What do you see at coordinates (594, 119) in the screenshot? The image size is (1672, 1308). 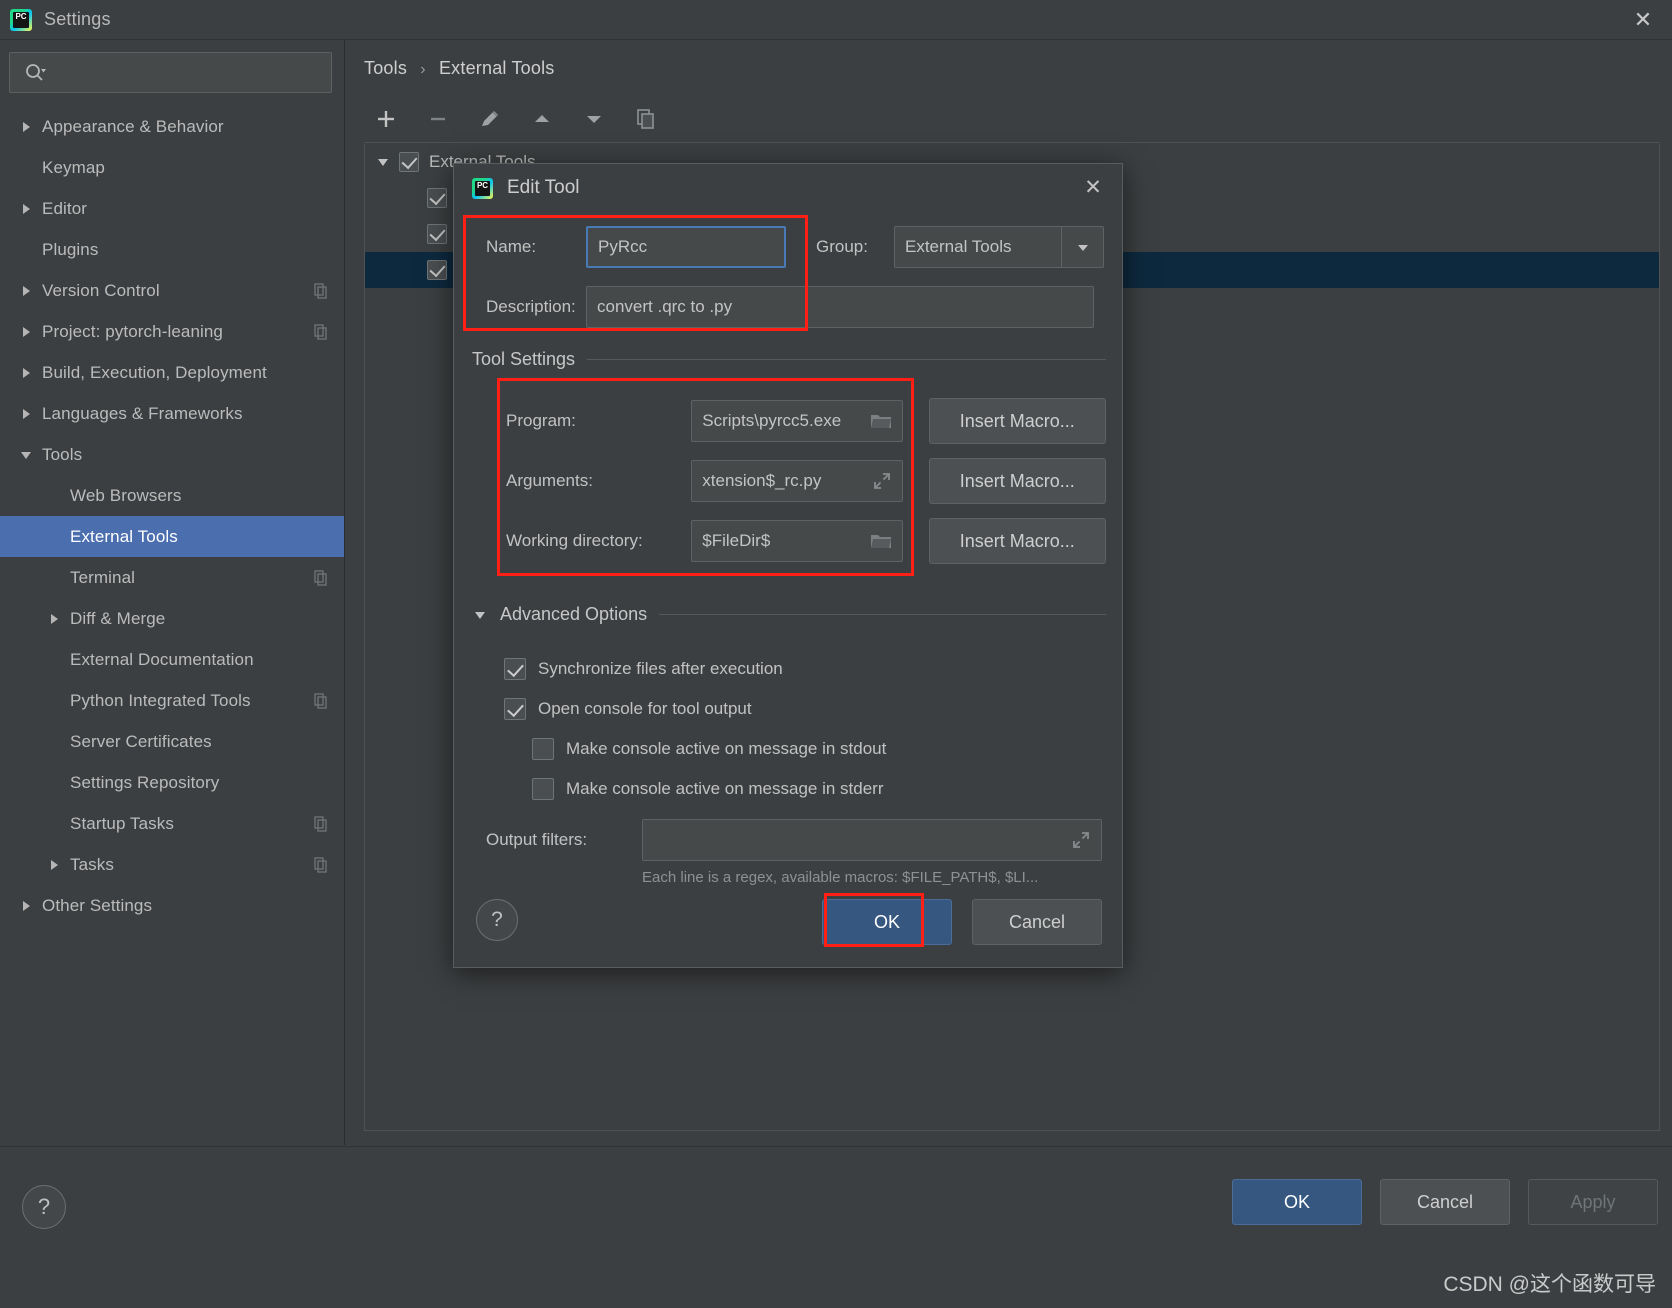 I see `arrow-down-icon` at bounding box center [594, 119].